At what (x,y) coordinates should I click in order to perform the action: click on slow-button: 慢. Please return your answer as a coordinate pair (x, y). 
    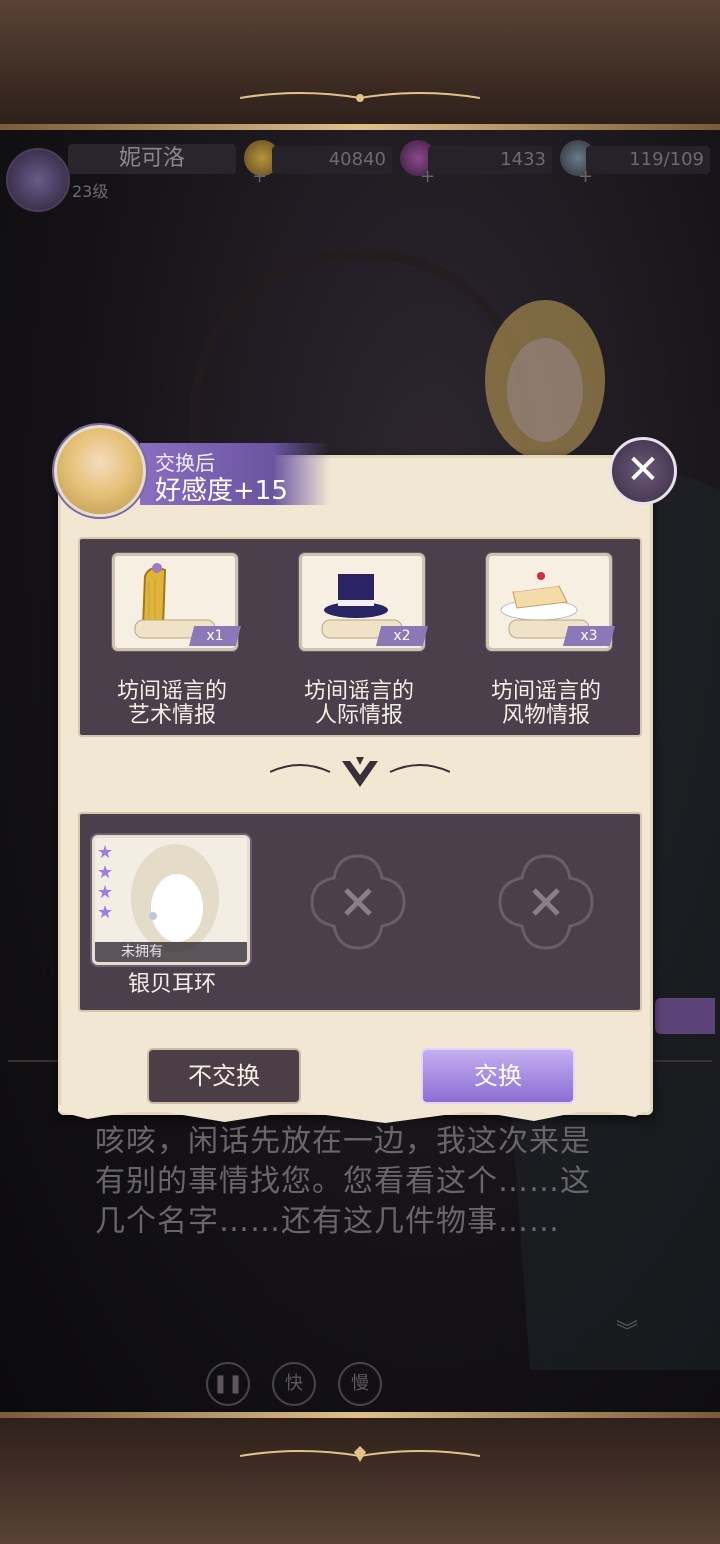
    Looking at the image, I should click on (360, 1384).